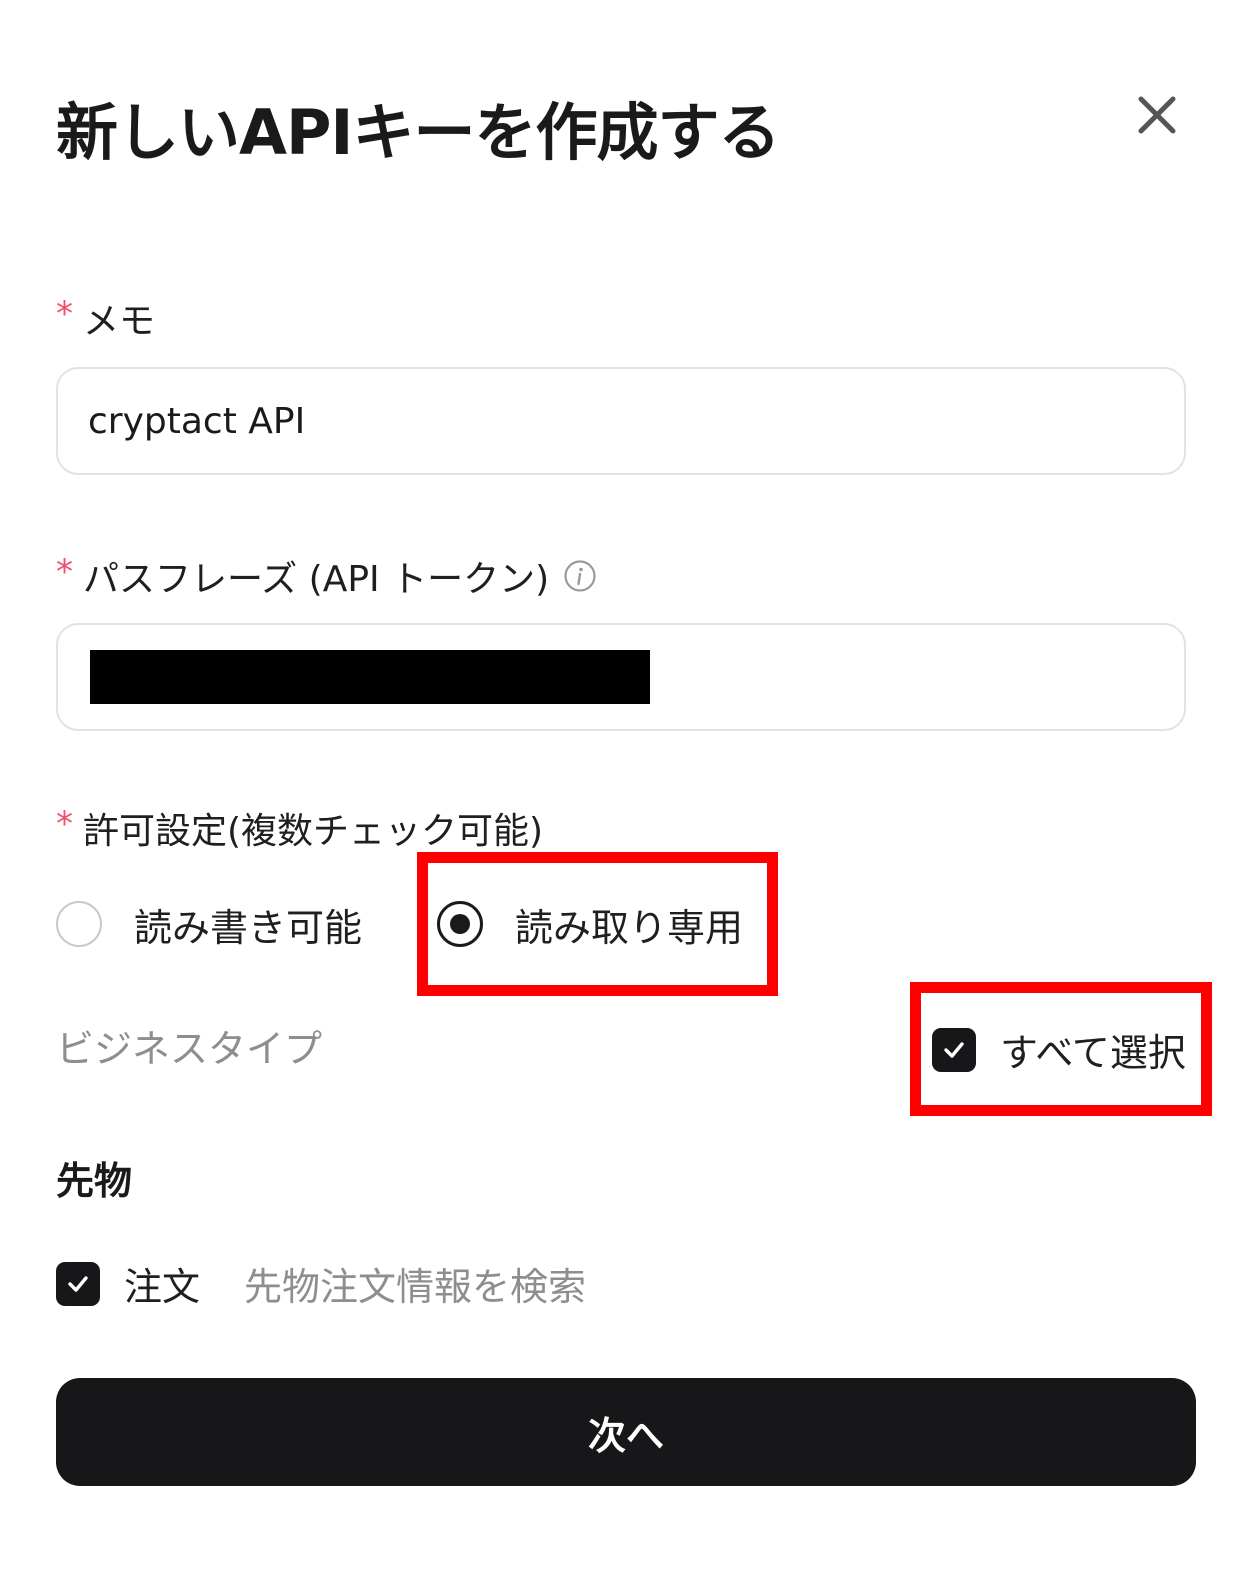  Describe the element at coordinates (621, 421) in the screenshot. I see `memo-input: cryptact API` at that location.